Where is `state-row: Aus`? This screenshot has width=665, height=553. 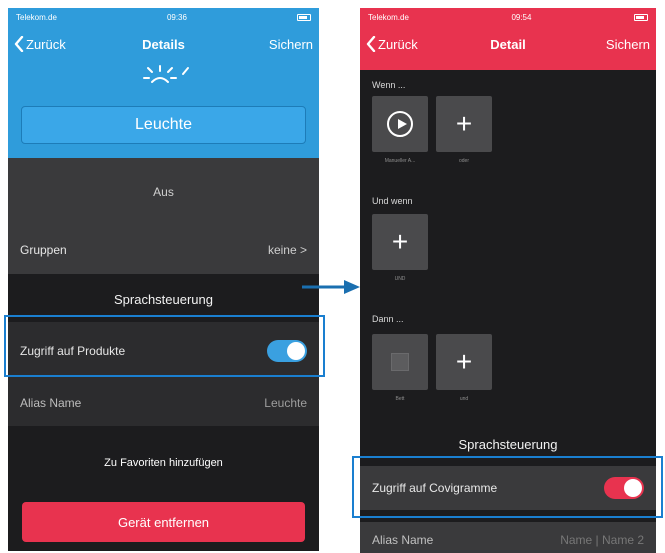 state-row: Aus is located at coordinates (163, 192).